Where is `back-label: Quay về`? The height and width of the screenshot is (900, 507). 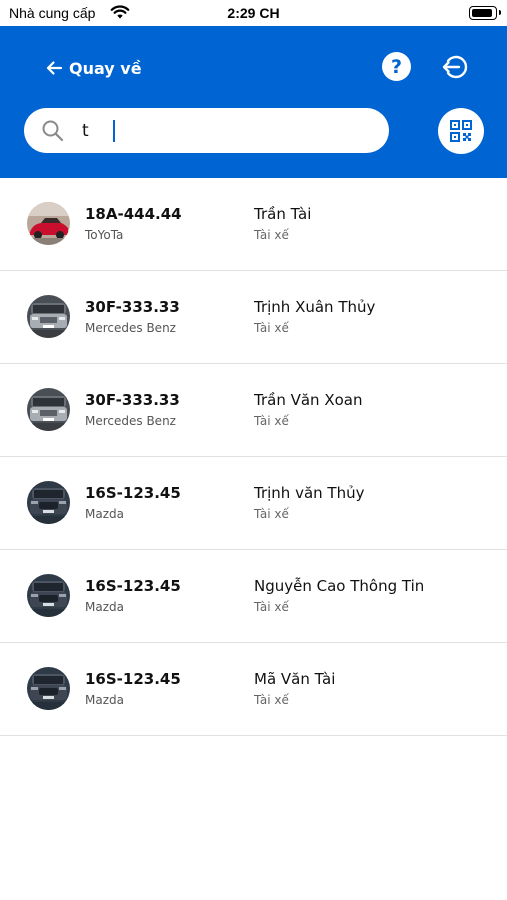 back-label: Quay về is located at coordinates (105, 68).